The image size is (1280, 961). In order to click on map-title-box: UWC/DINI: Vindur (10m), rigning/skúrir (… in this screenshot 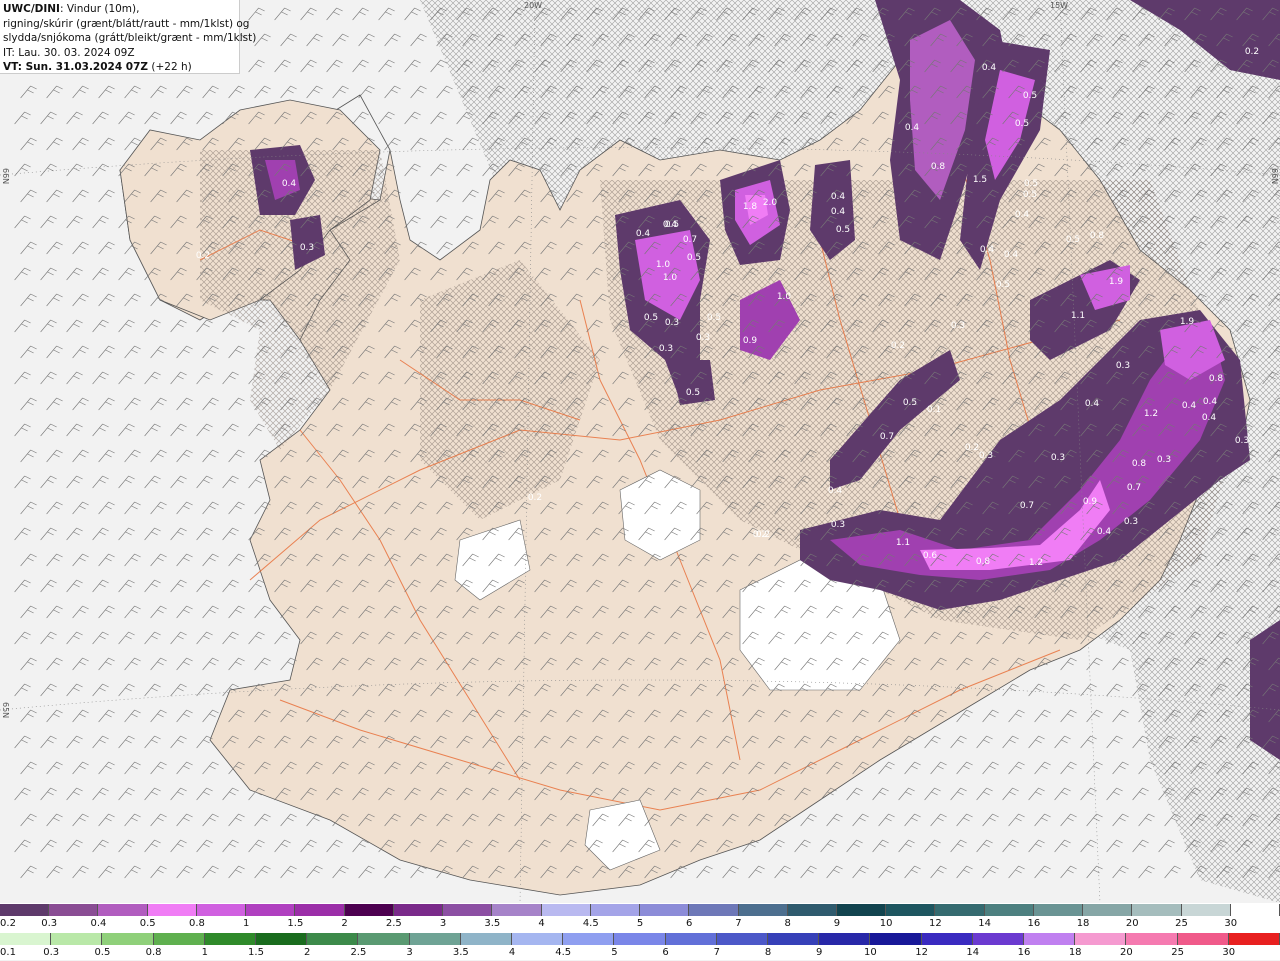, I will do `click(128, 37)`.